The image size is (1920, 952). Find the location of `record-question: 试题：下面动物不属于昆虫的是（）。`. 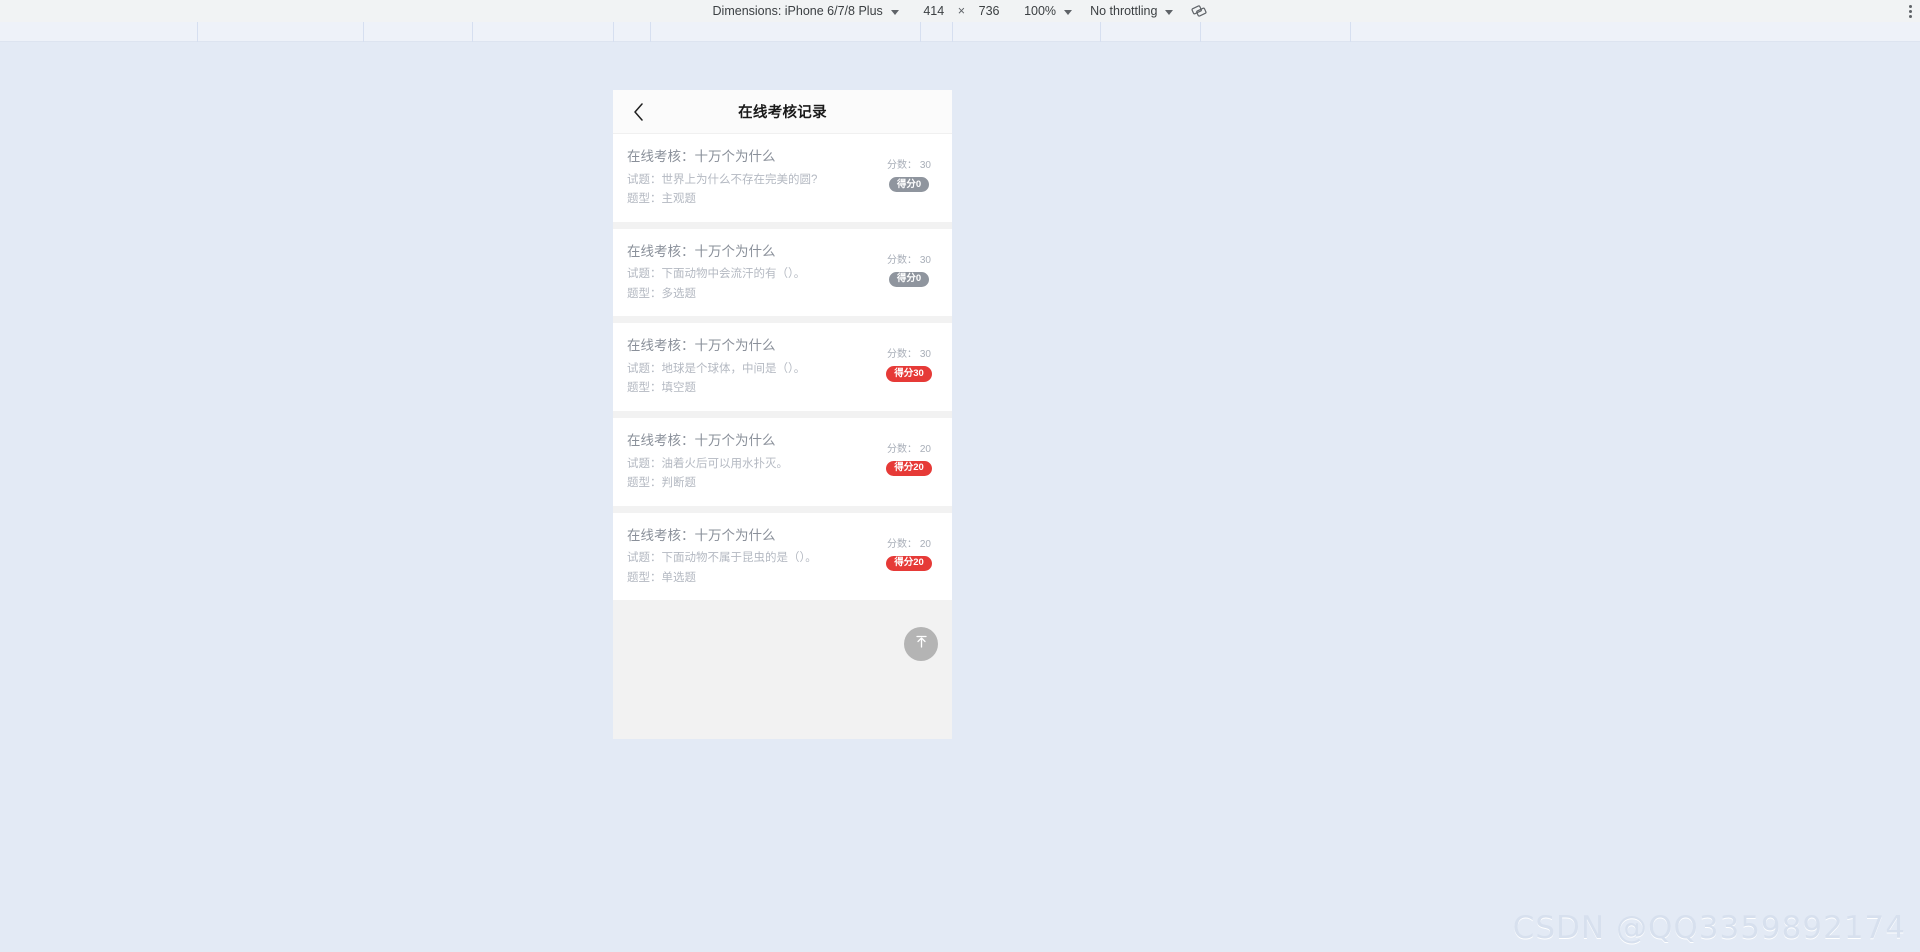

record-question: 试题：下面动物不属于昆虫的是（）。 is located at coordinates (722, 558).